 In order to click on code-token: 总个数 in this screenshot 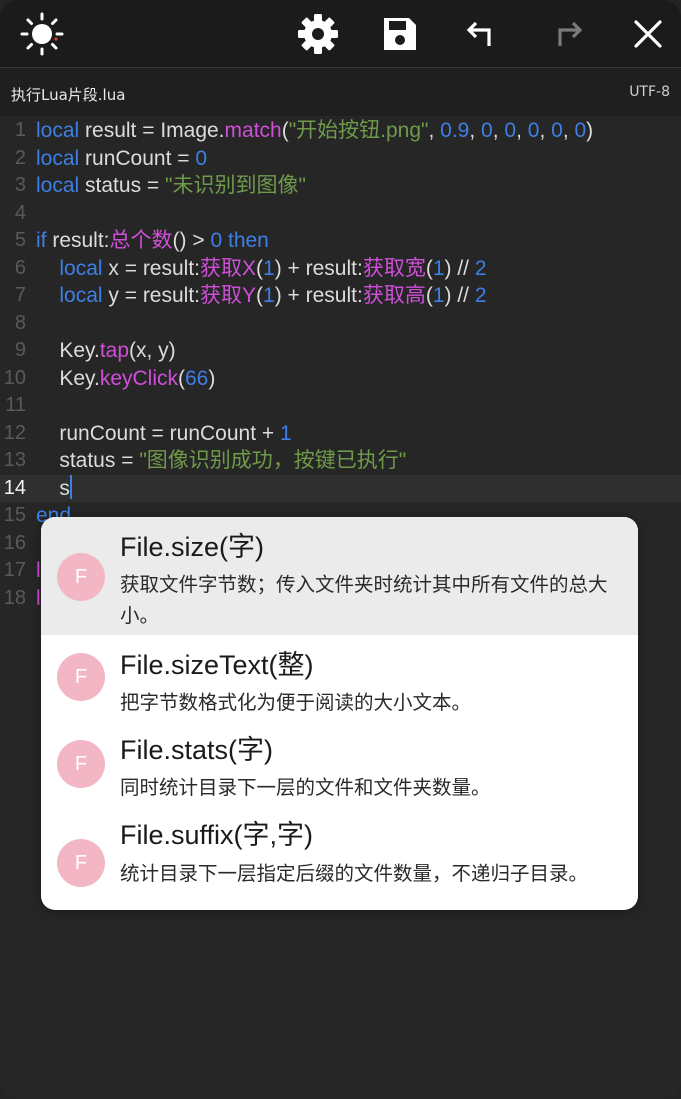, I will do `click(141, 240)`.